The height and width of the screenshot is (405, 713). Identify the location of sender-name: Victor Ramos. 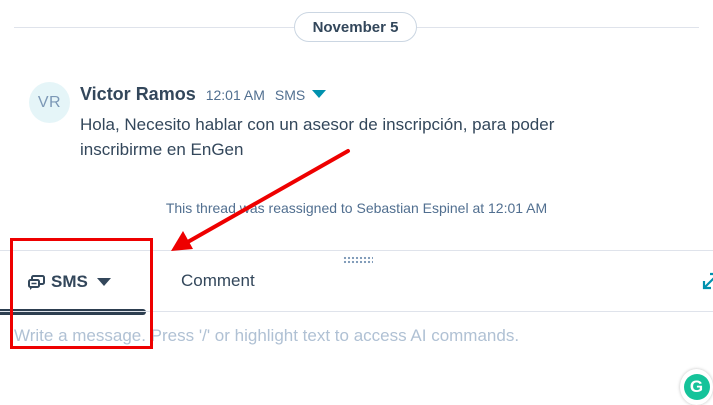
(138, 94).